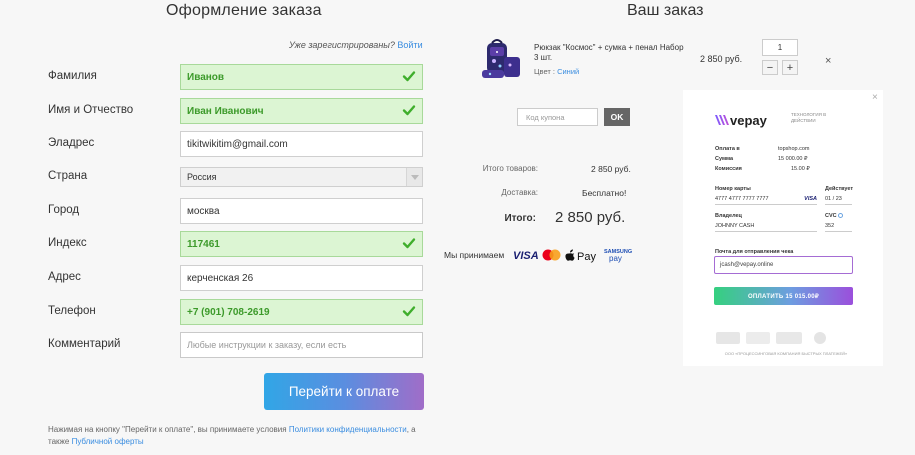 The width and height of the screenshot is (915, 455). I want to click on apple-icon, so click(570, 255).